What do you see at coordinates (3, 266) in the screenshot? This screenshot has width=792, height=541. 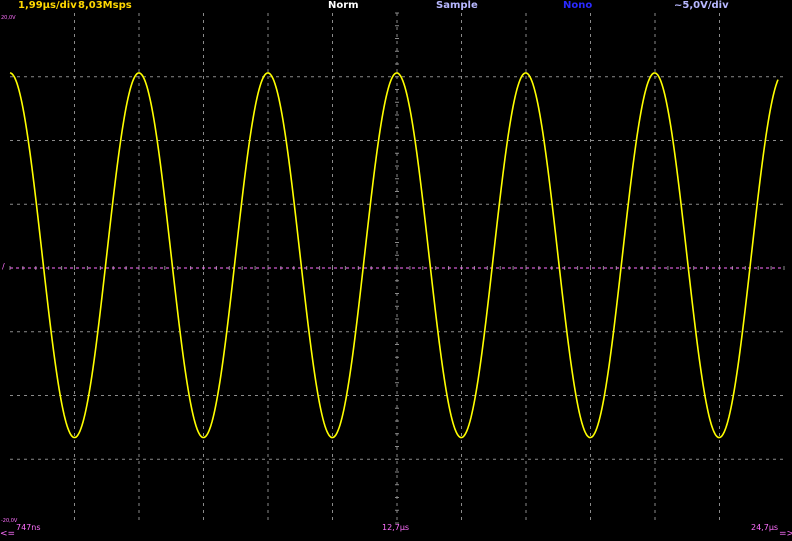 I see `ground-marker: /` at bounding box center [3, 266].